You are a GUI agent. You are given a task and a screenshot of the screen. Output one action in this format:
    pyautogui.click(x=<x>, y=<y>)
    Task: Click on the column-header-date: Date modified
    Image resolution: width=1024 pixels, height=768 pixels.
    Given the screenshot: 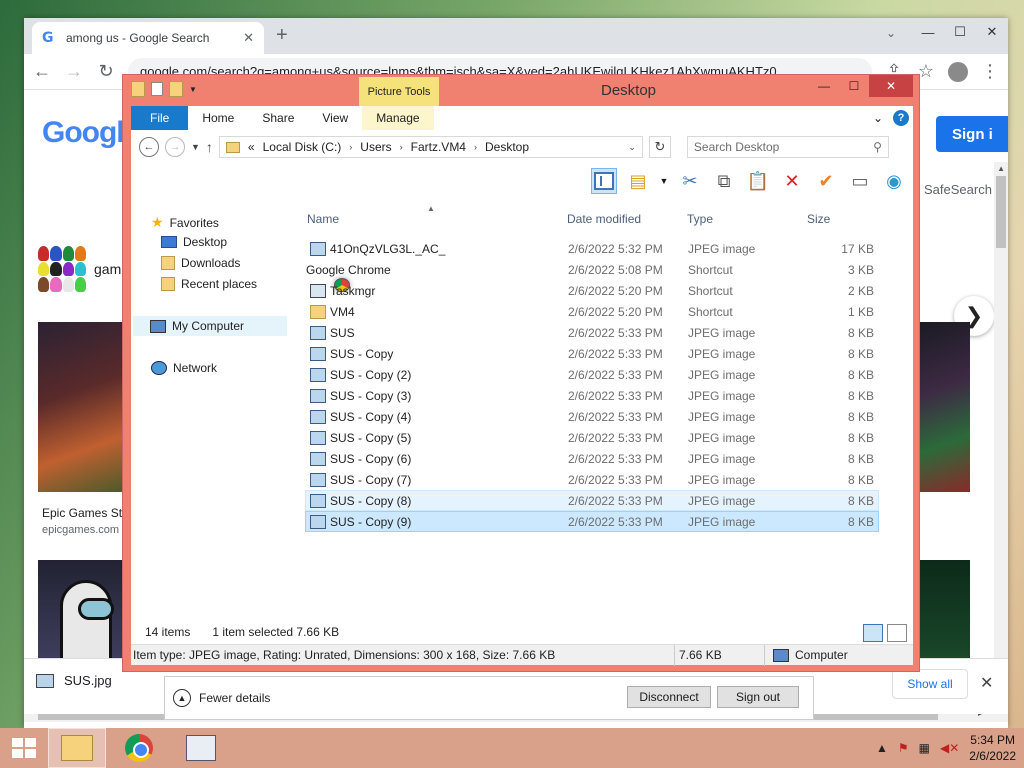 What is the action you would take?
    pyautogui.click(x=625, y=219)
    